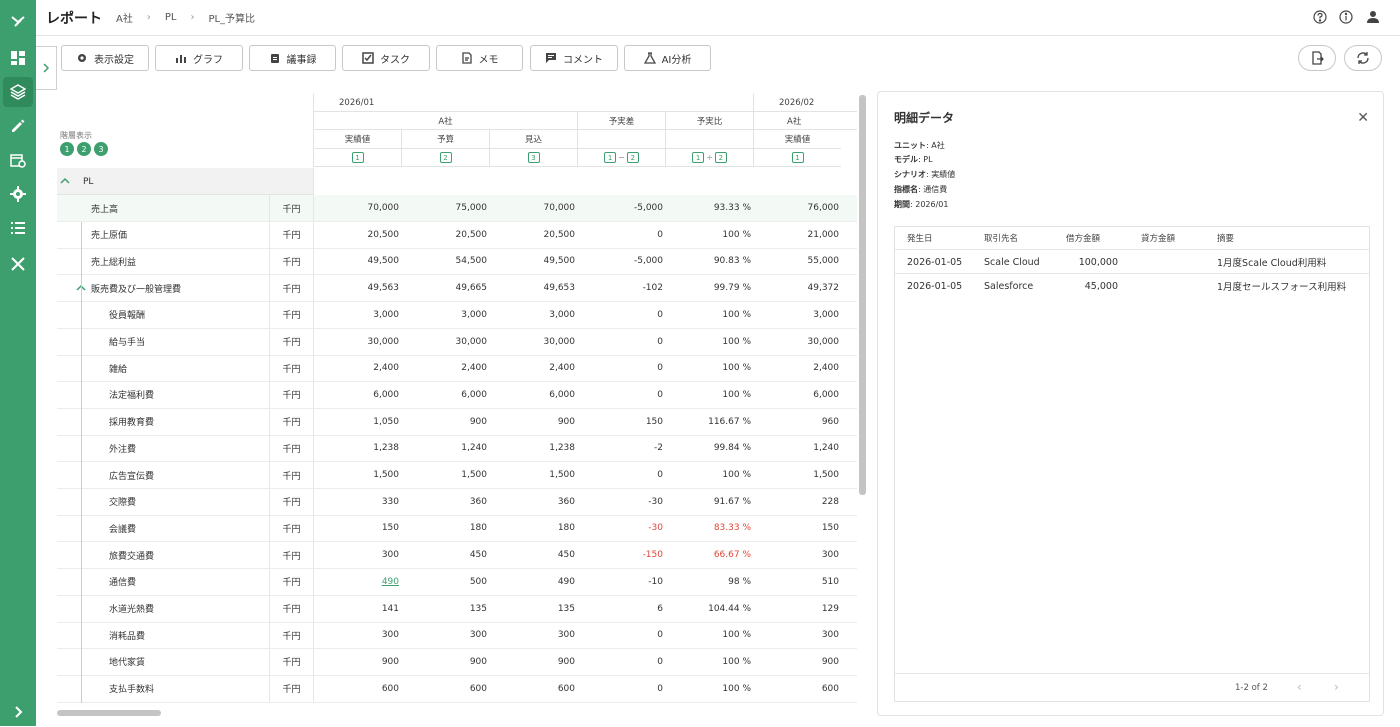 This screenshot has height=727, width=1400. What do you see at coordinates (357, 342) in the screenshot?
I see `cell-actual: 30,000` at bounding box center [357, 342].